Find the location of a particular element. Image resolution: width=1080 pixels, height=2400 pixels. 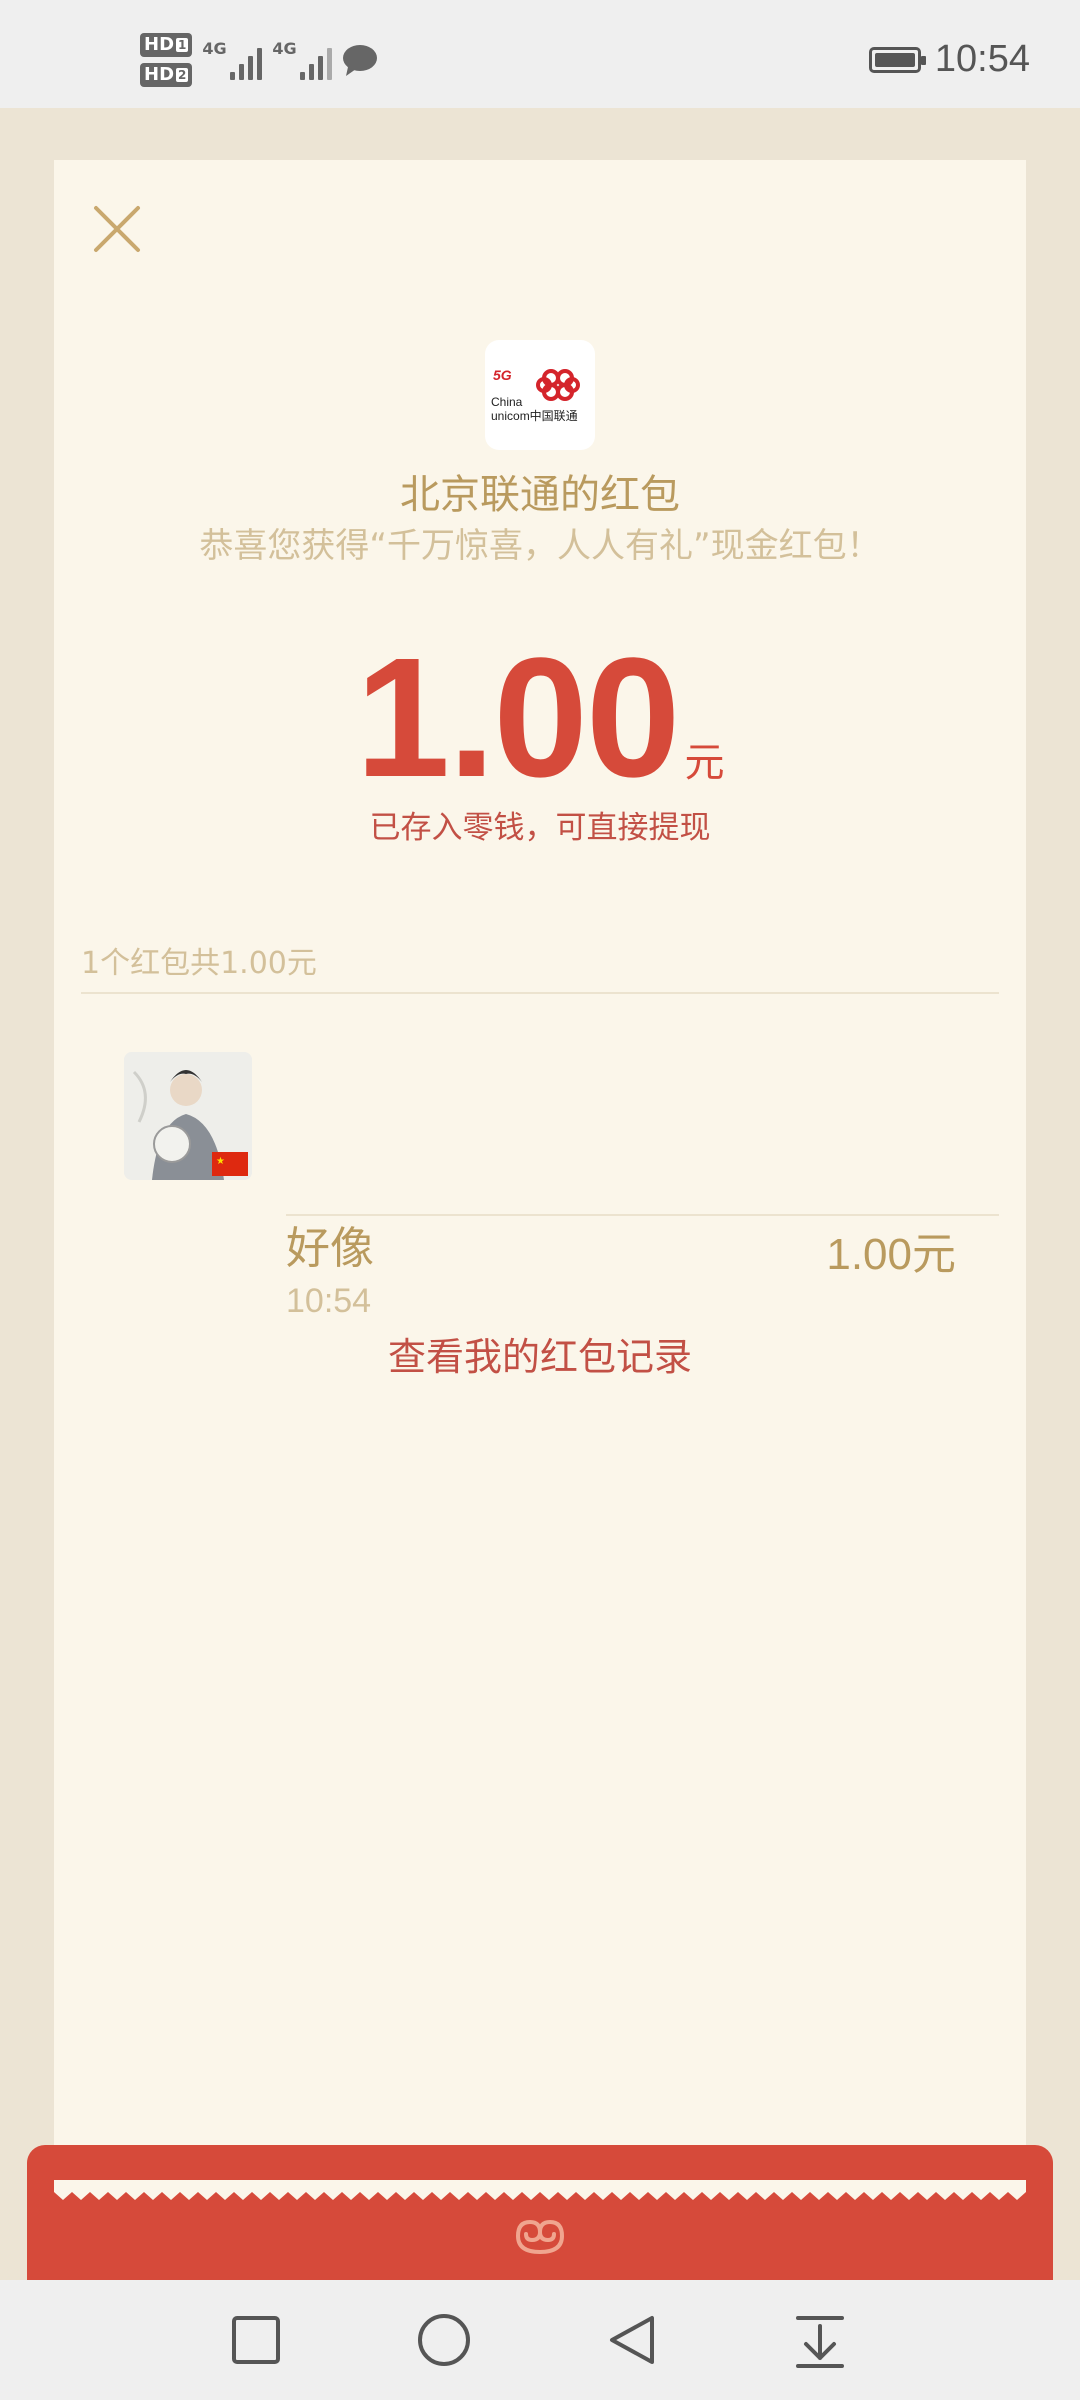

clock: 10:54 is located at coordinates (982, 59).